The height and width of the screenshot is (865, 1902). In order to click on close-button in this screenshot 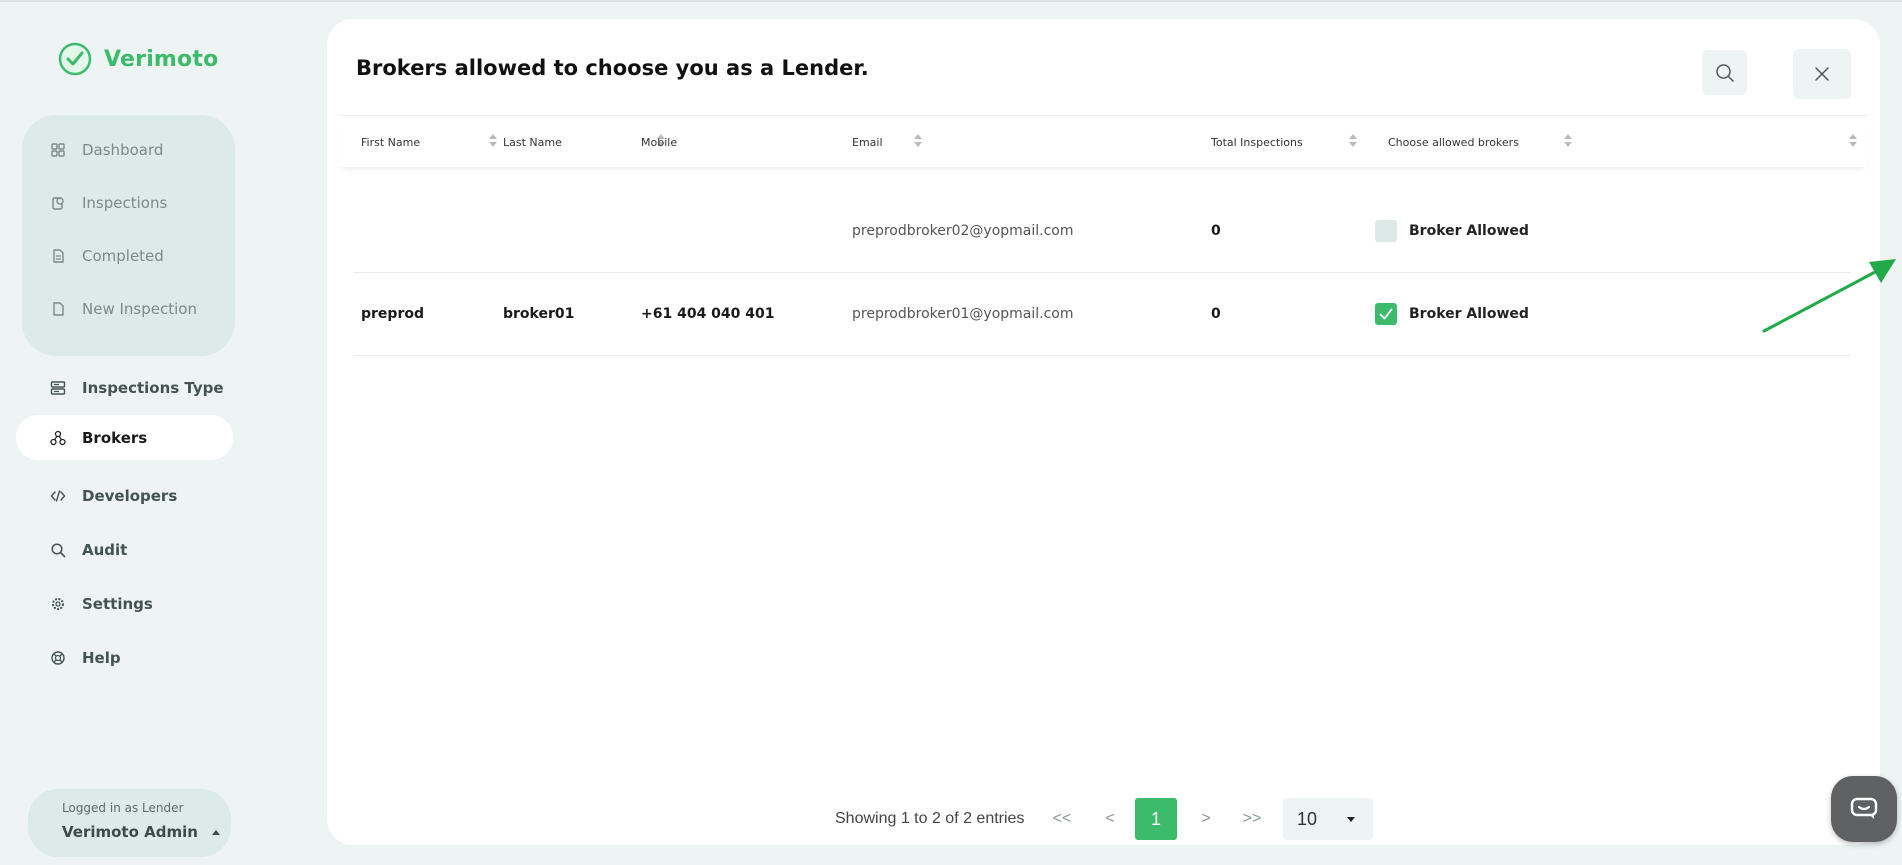, I will do `click(1822, 74)`.